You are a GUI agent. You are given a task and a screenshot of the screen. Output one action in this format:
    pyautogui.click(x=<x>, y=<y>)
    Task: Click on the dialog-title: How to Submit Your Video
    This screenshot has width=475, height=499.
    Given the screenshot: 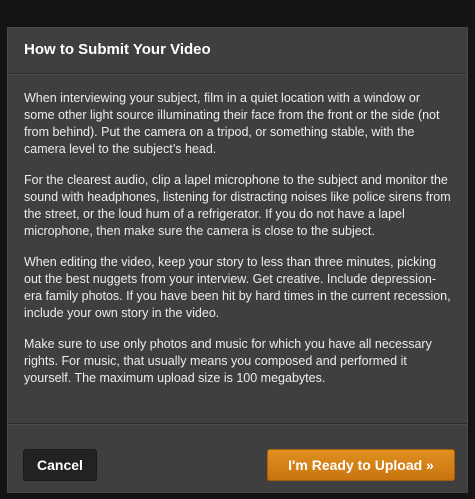 What is the action you would take?
    pyautogui.click(x=117, y=49)
    